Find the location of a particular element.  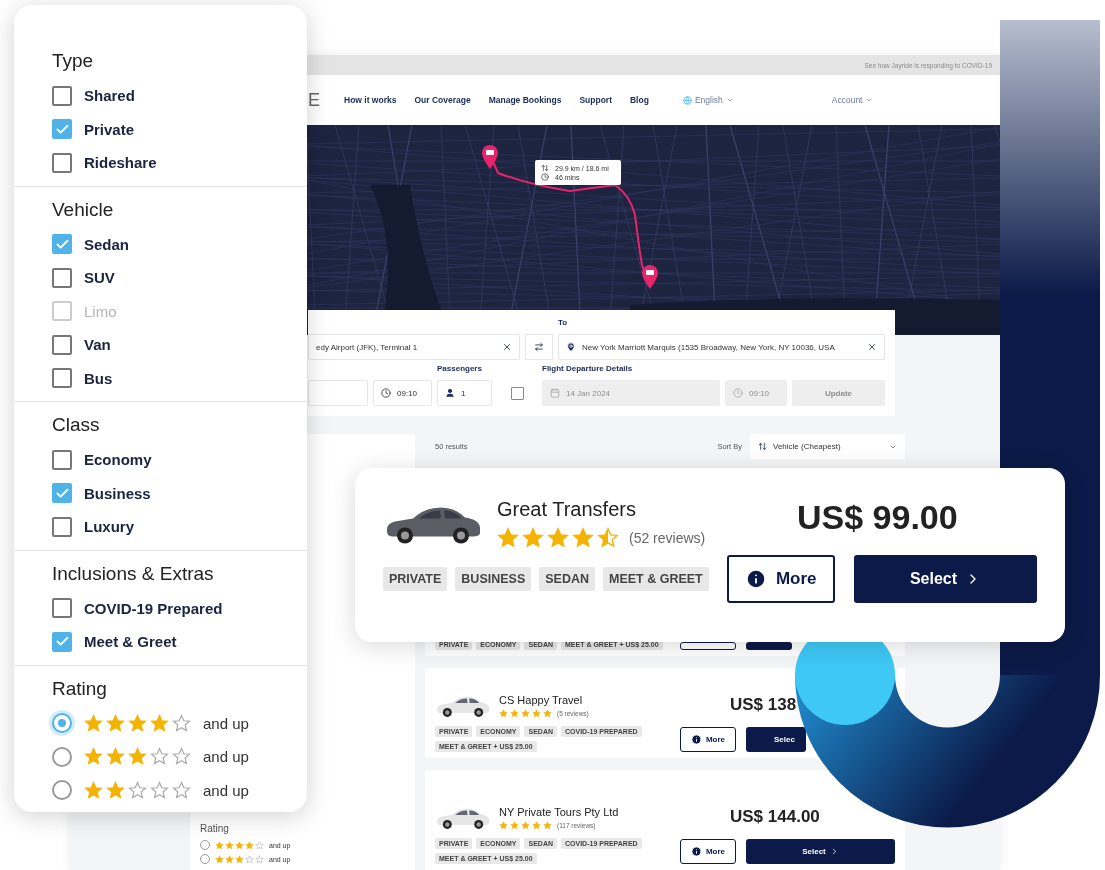

nav-link: Blog is located at coordinates (639, 100).